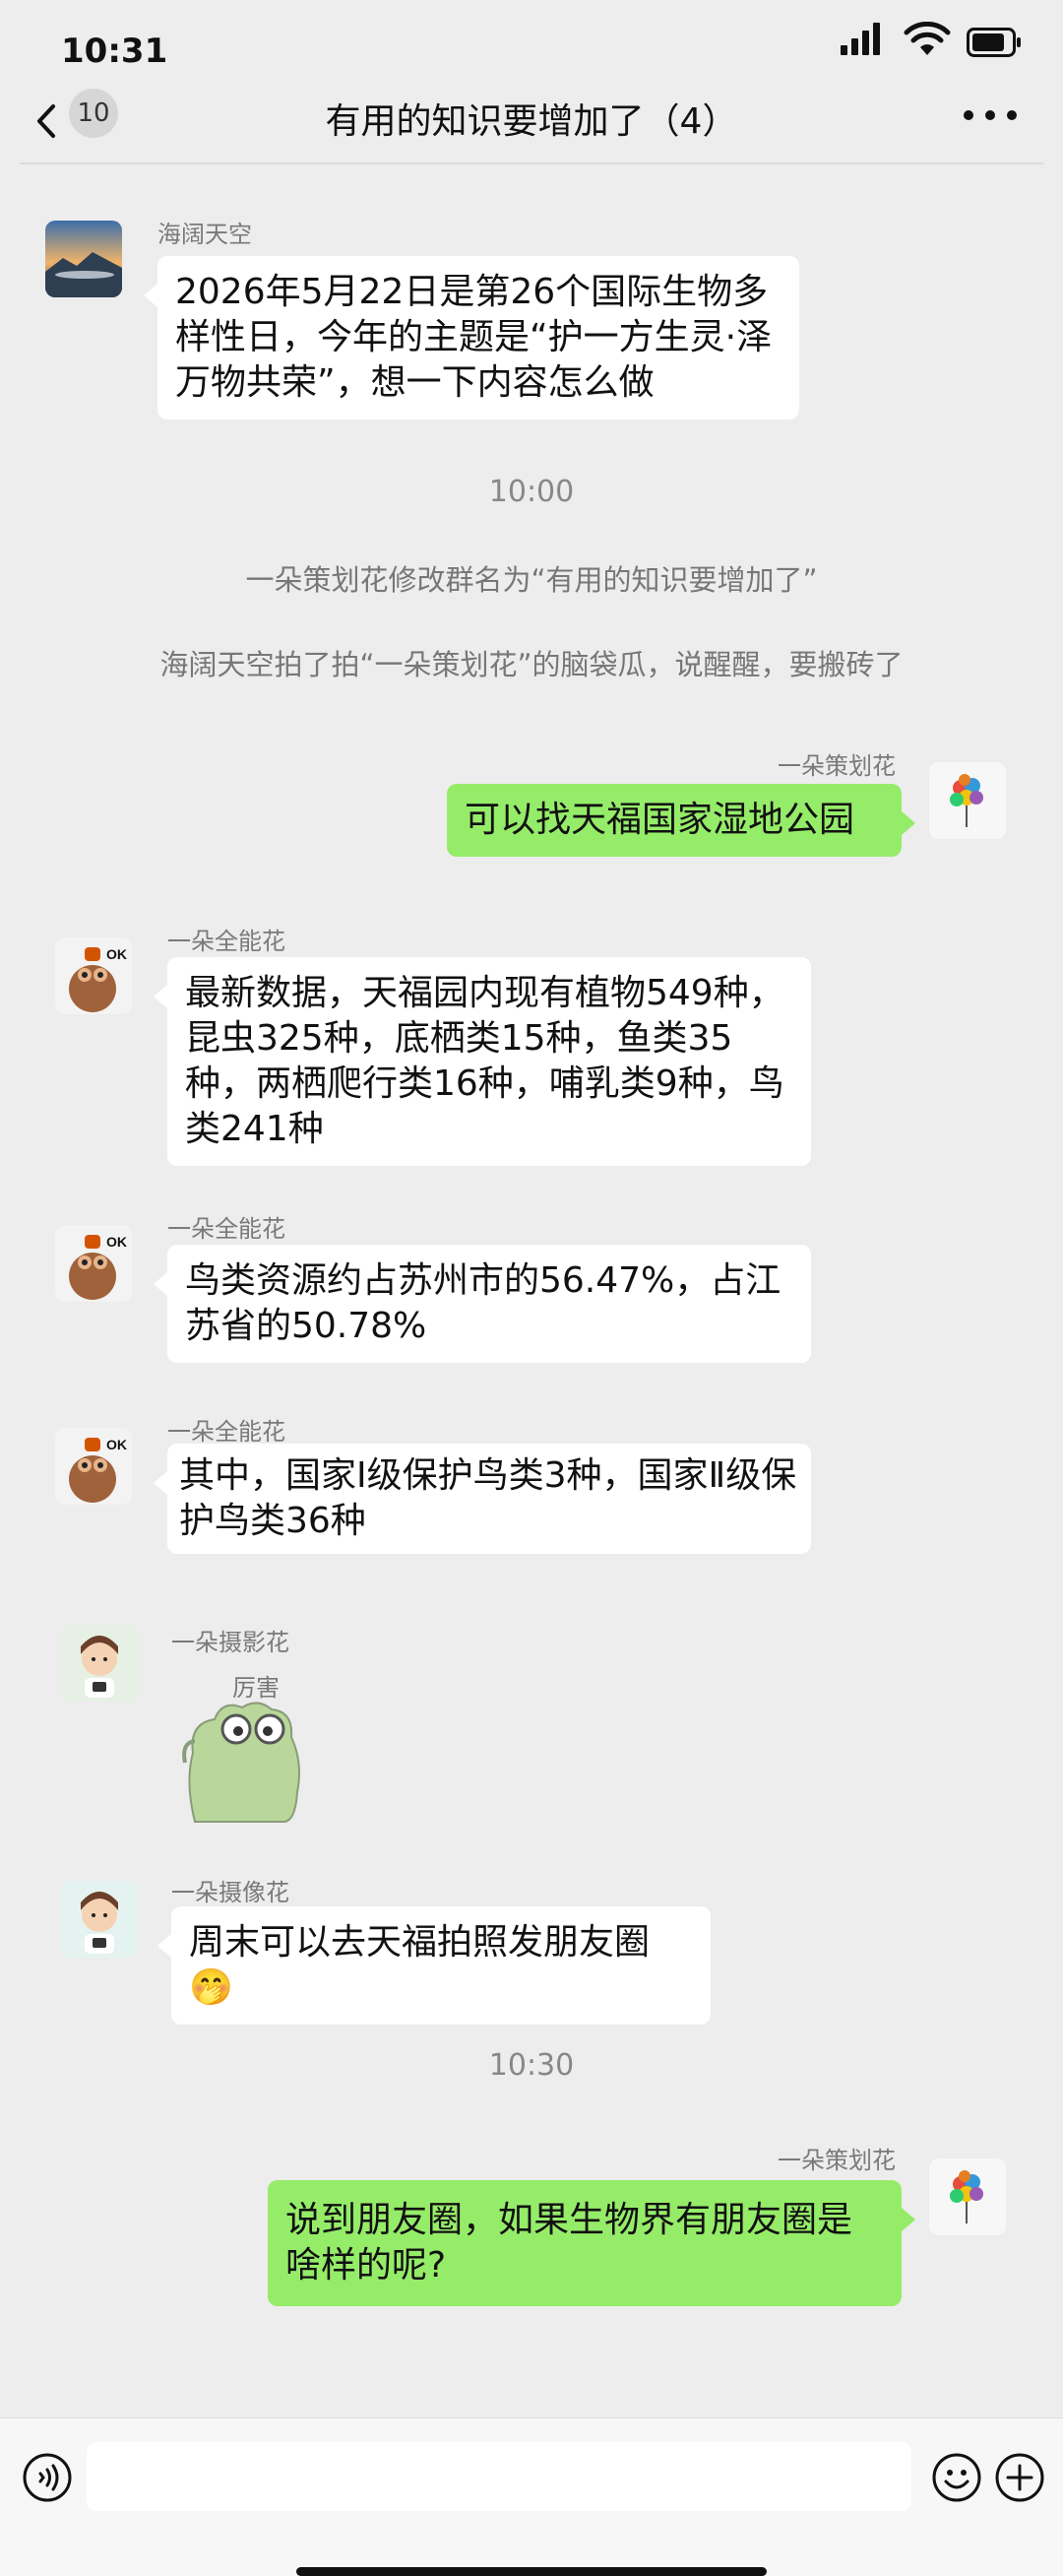 This screenshot has height=2576, width=1063. I want to click on system-notice: 海阔天空拍了拍“一朵策划花”的脑袋瓜，说醒醒，要搬砖了, so click(531, 664).